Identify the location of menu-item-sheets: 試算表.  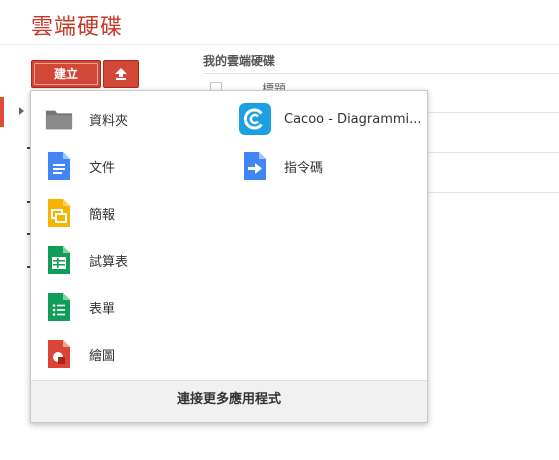
(86, 260).